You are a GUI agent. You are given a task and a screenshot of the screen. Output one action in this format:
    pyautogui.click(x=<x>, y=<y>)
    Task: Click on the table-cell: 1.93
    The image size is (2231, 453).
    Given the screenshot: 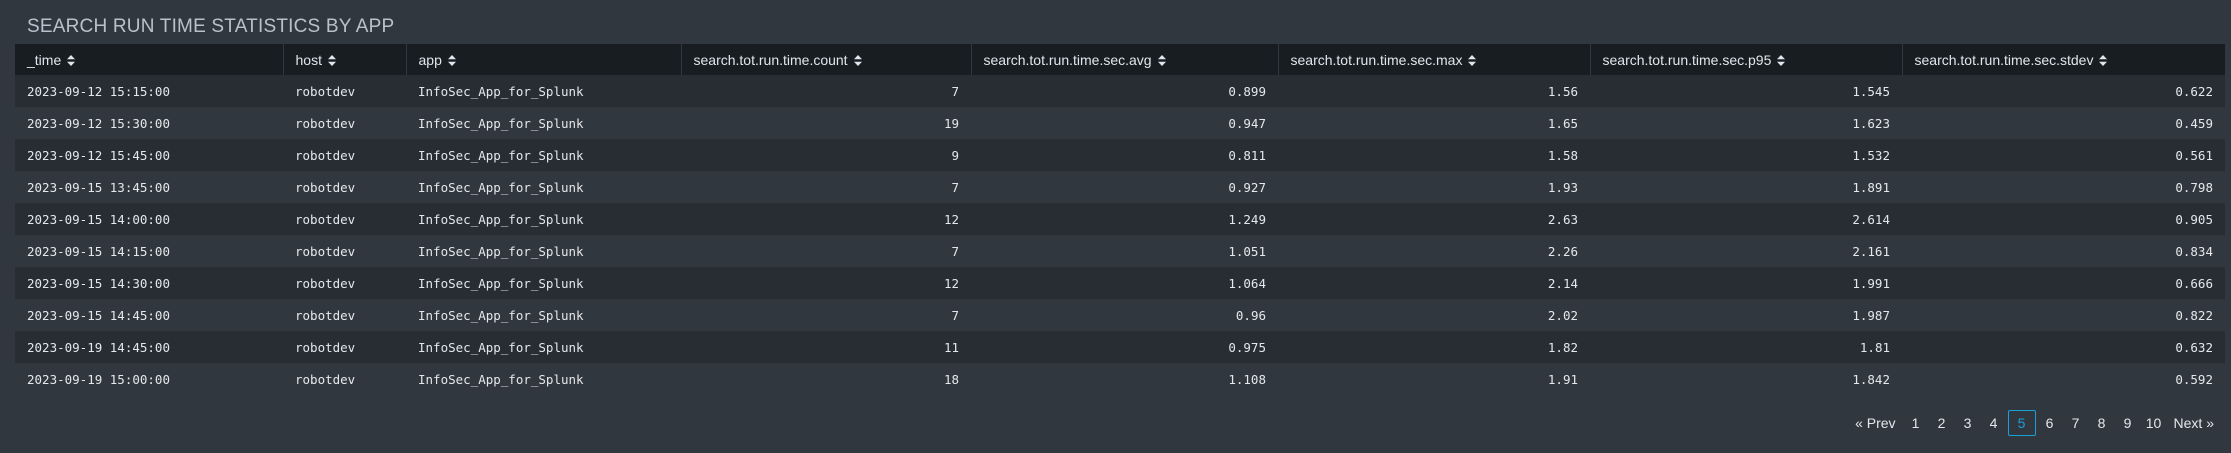 What is the action you would take?
    pyautogui.click(x=1434, y=187)
    